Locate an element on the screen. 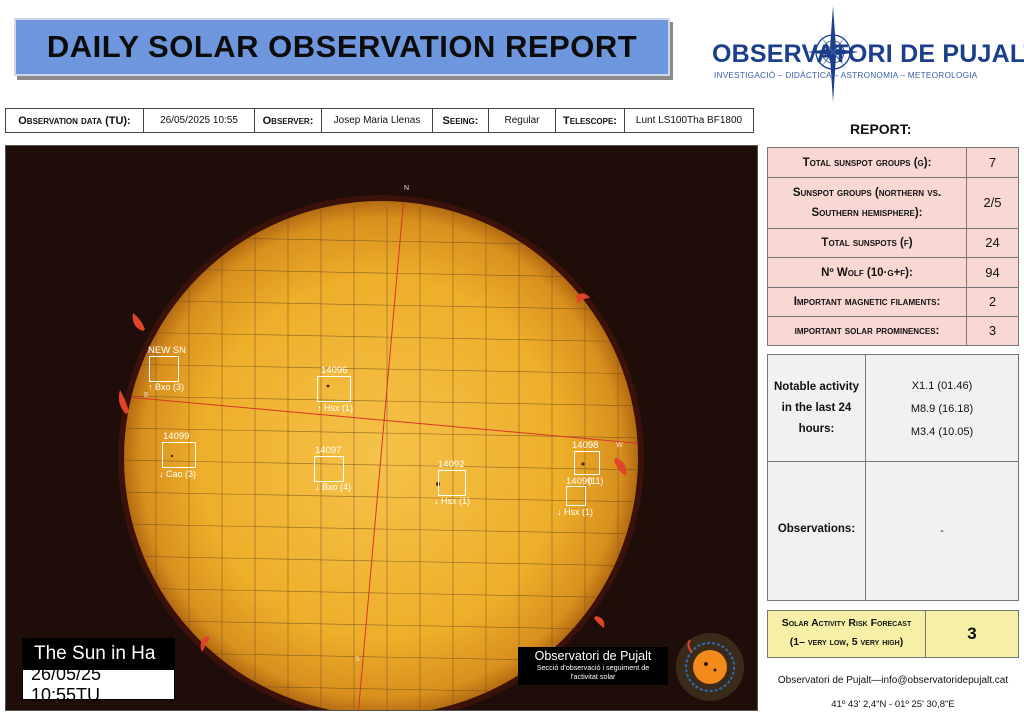 This screenshot has width=1024, height=724. region-class: ↓ Bxo (4) is located at coordinates (333, 487).